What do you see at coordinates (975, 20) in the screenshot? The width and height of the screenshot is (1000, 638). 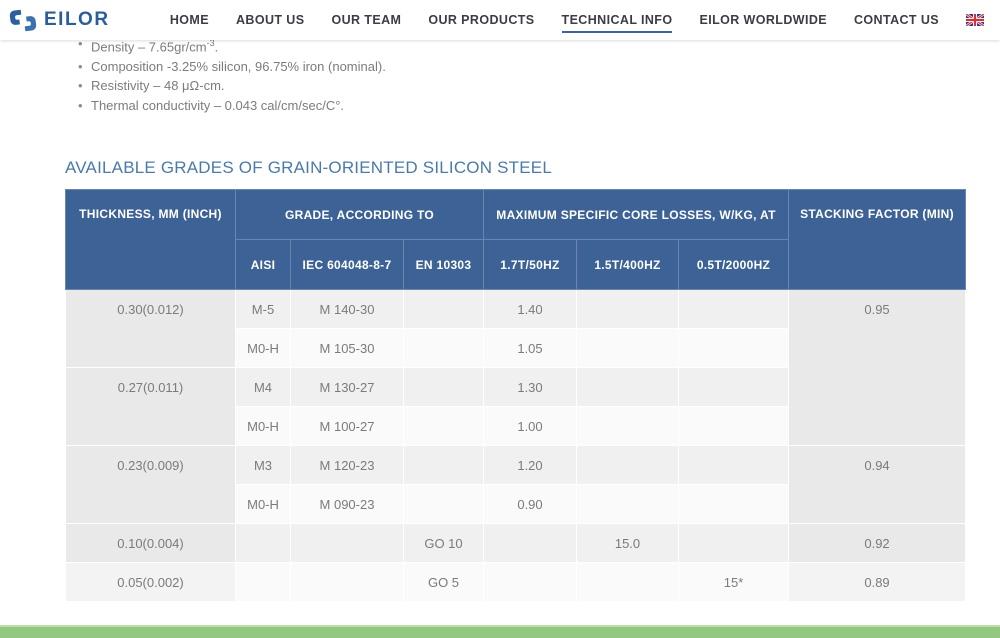 I see `uk-flag-icon` at bounding box center [975, 20].